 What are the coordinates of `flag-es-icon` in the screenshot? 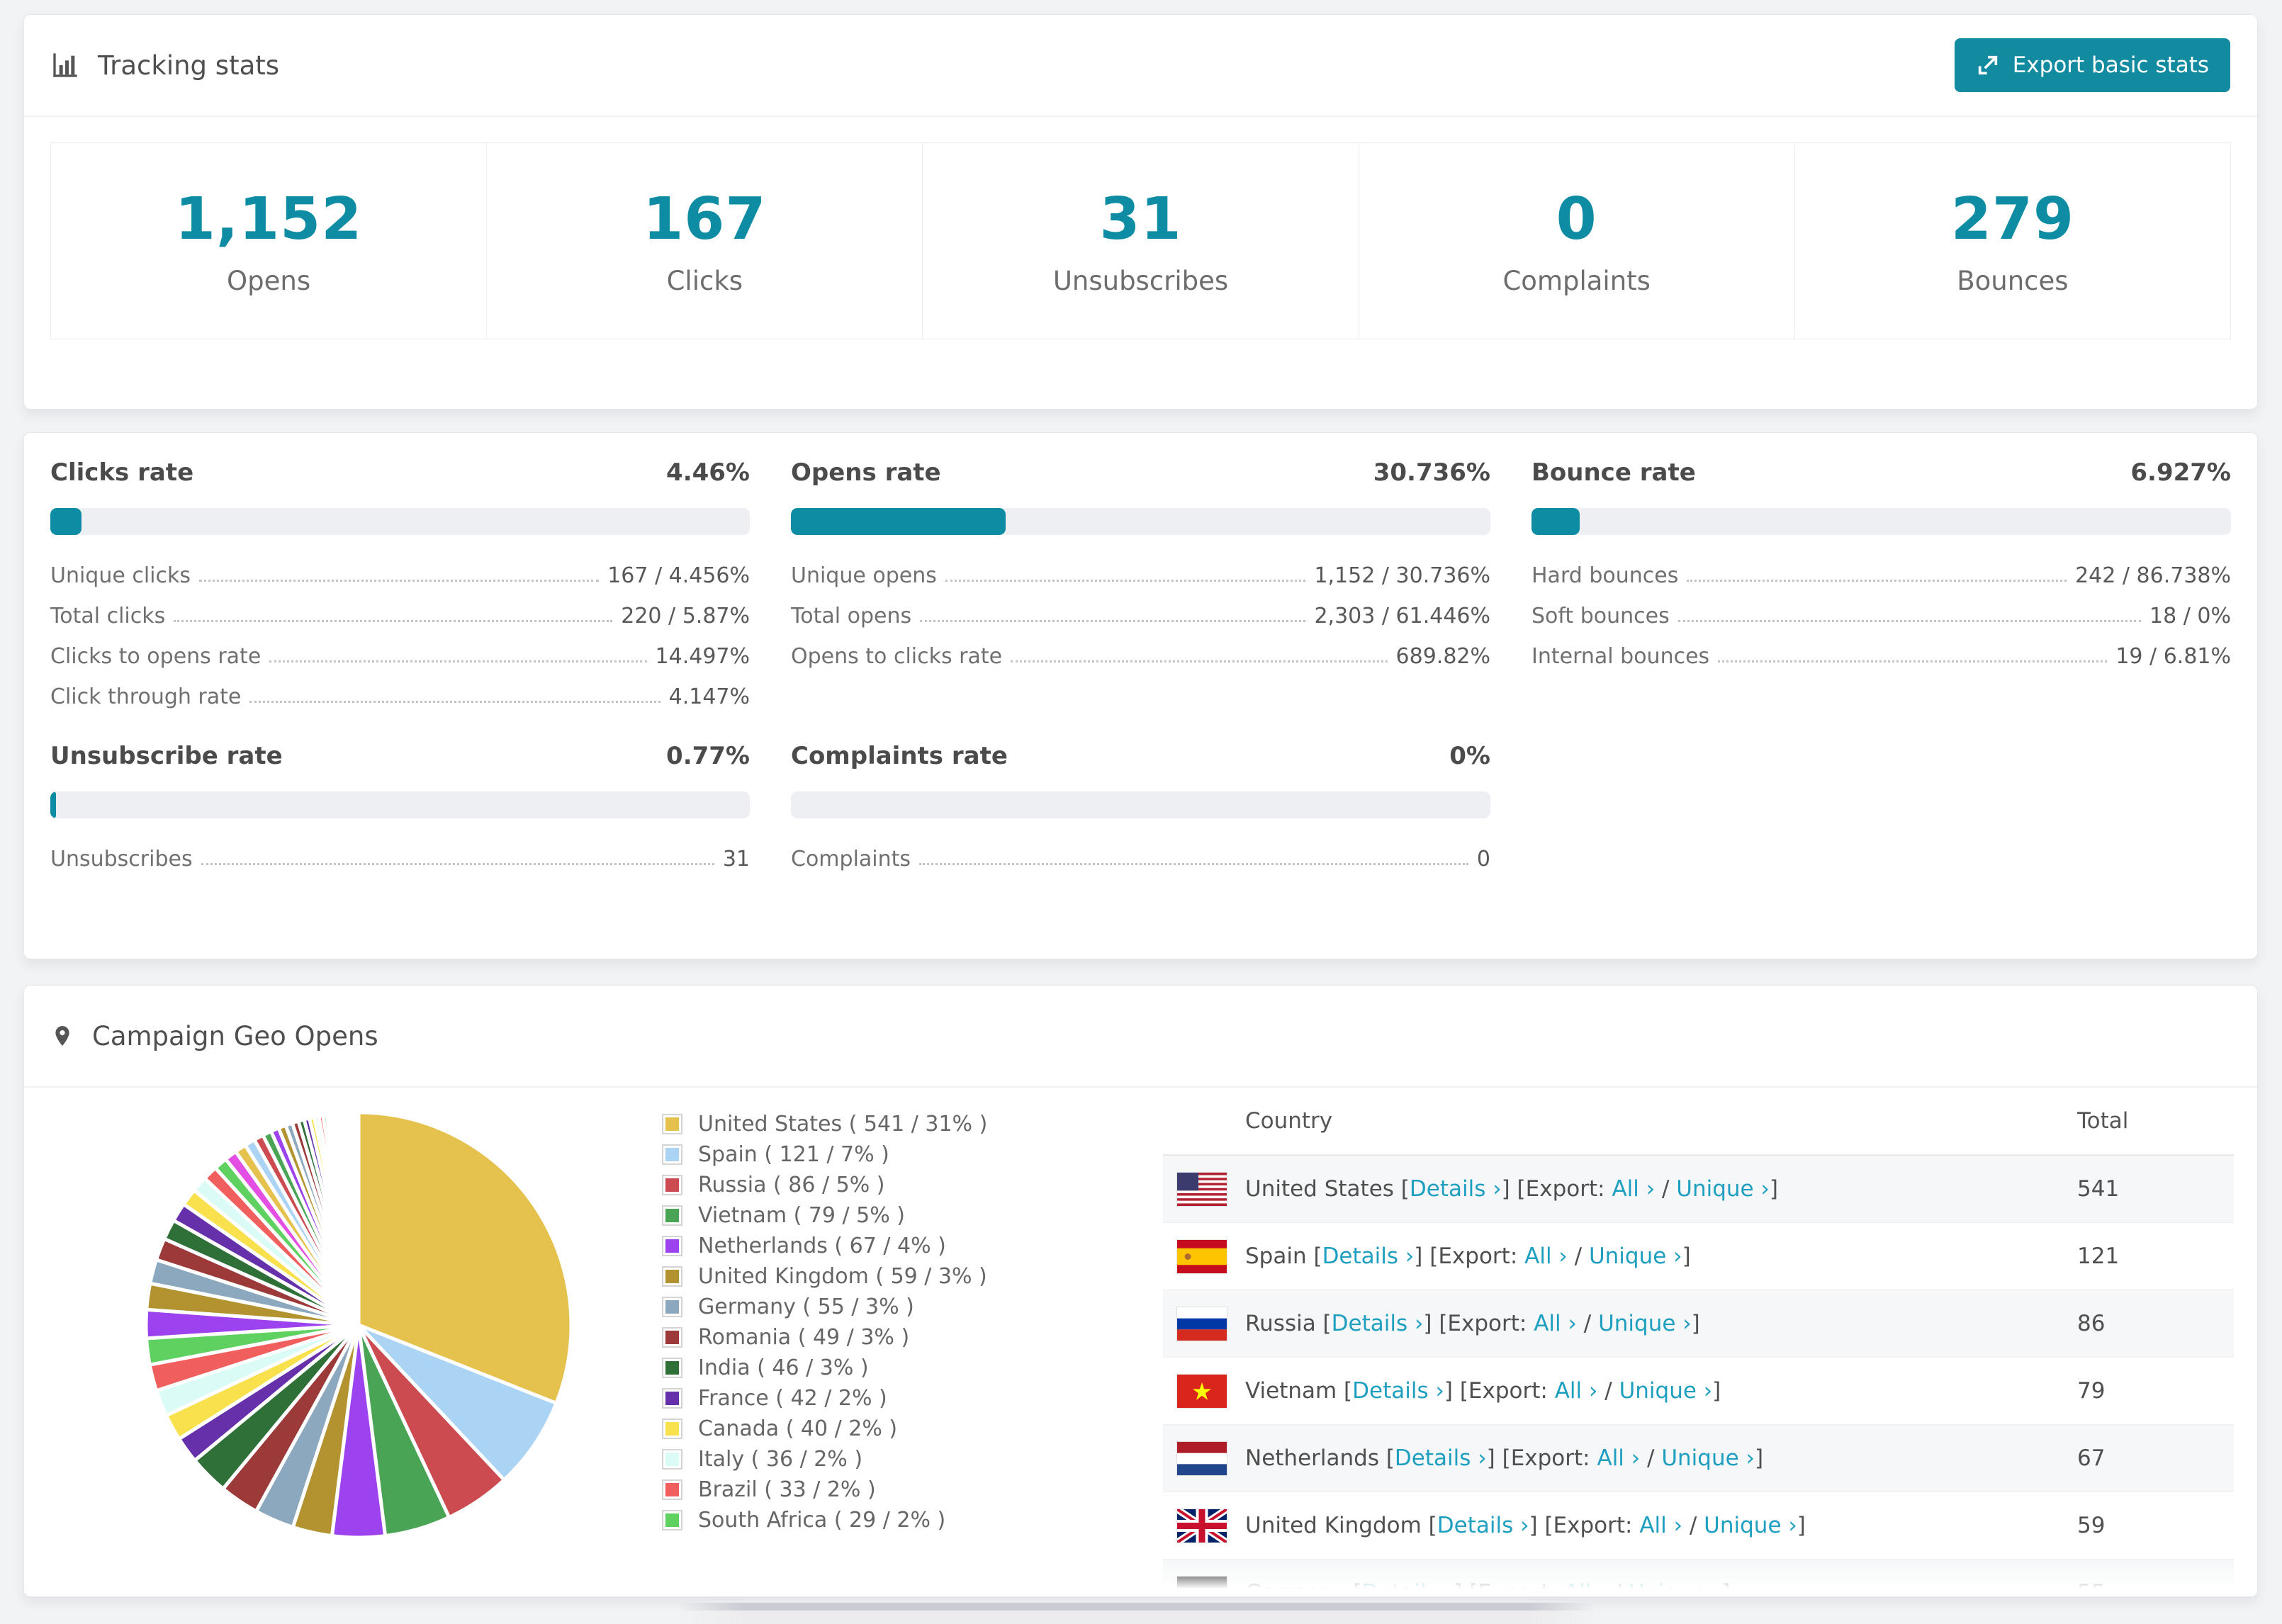 It's located at (1202, 1256).